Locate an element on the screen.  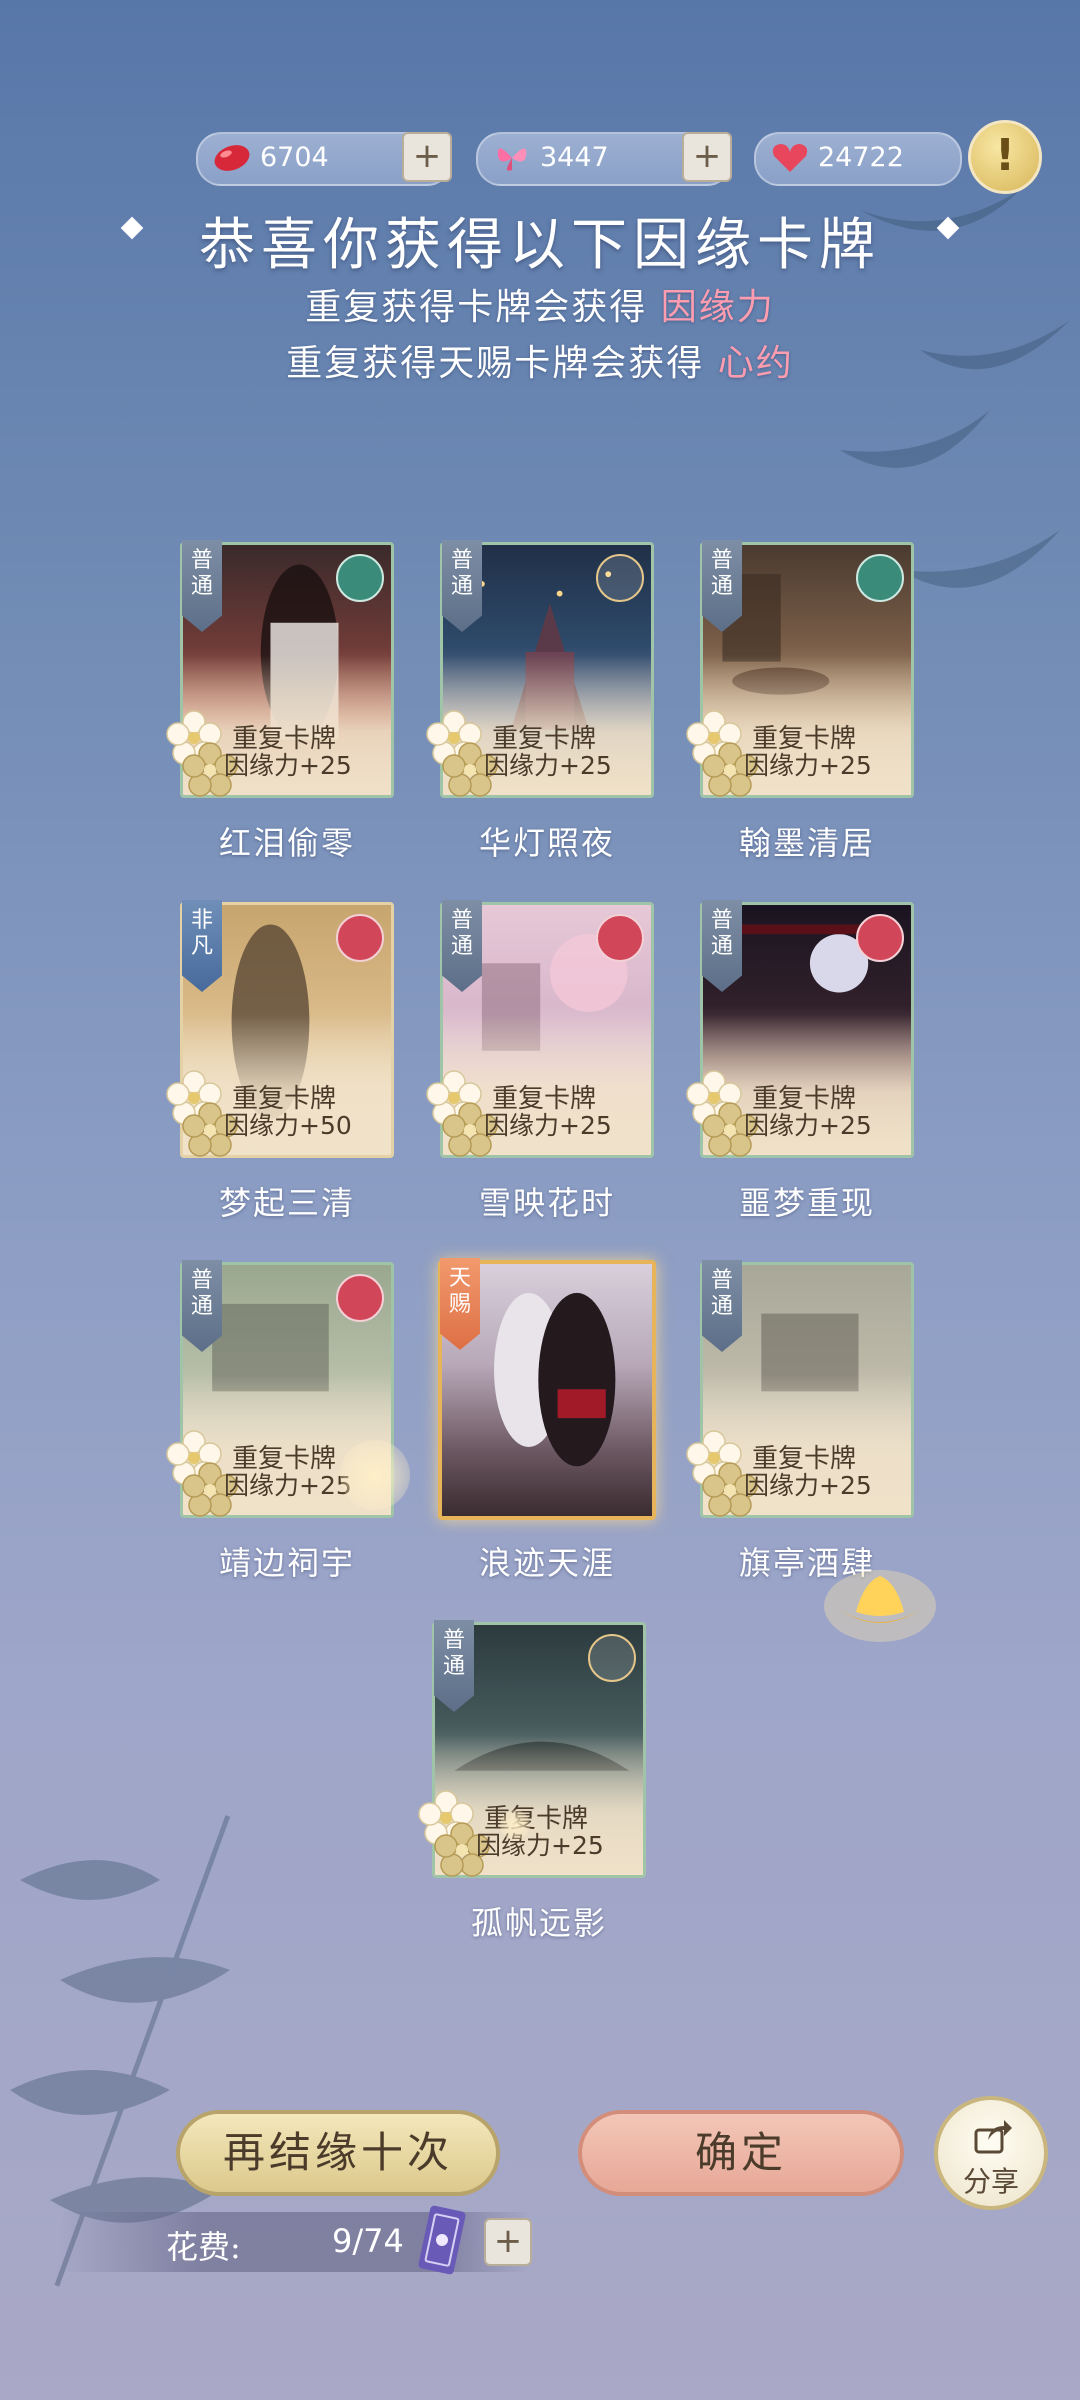
card-name: 翰墨清居 is located at coordinates (806, 843).